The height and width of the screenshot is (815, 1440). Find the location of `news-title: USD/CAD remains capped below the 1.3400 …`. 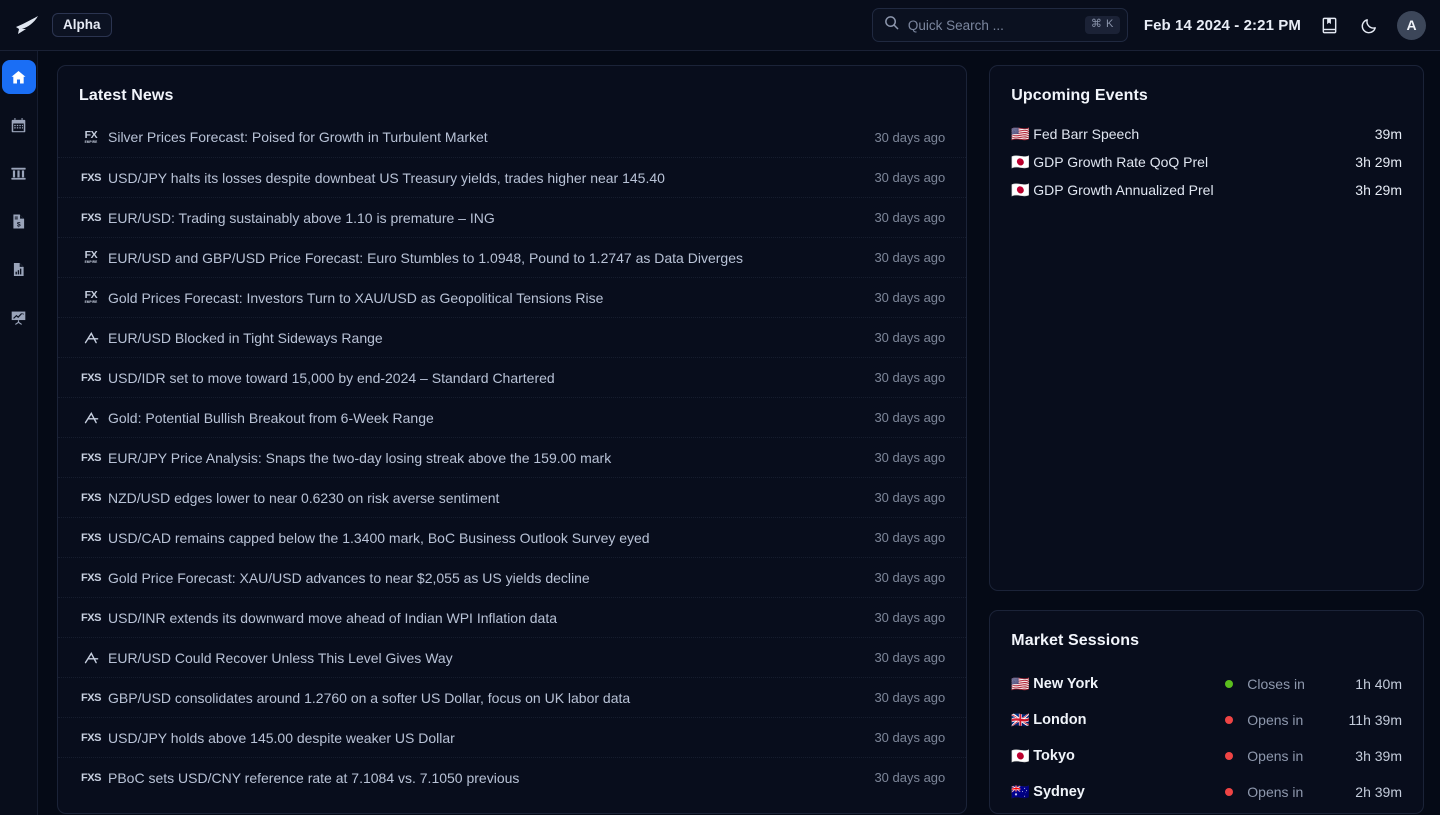

news-title: USD/CAD remains capped below the 1.3400 … is located at coordinates (483, 538).